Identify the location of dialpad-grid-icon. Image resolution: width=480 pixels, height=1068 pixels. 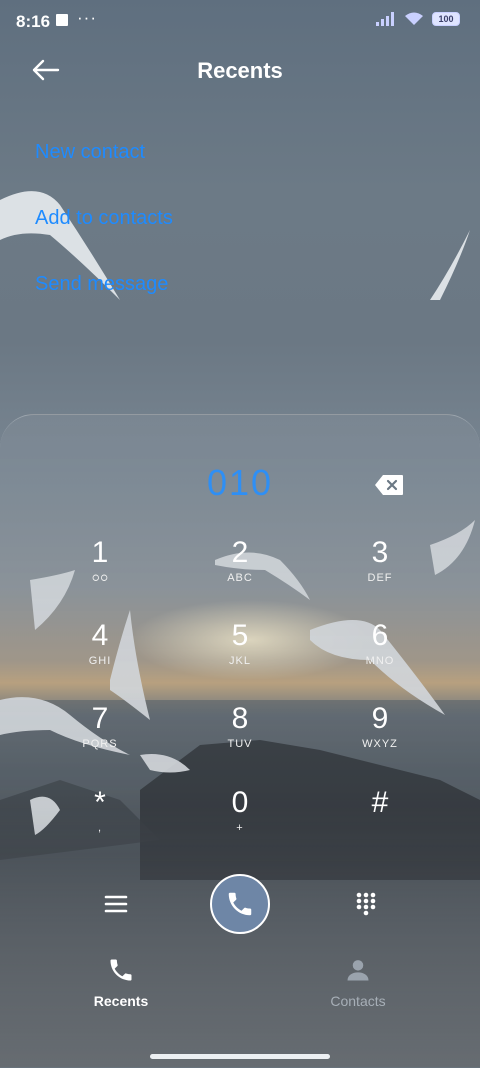
(366, 904).